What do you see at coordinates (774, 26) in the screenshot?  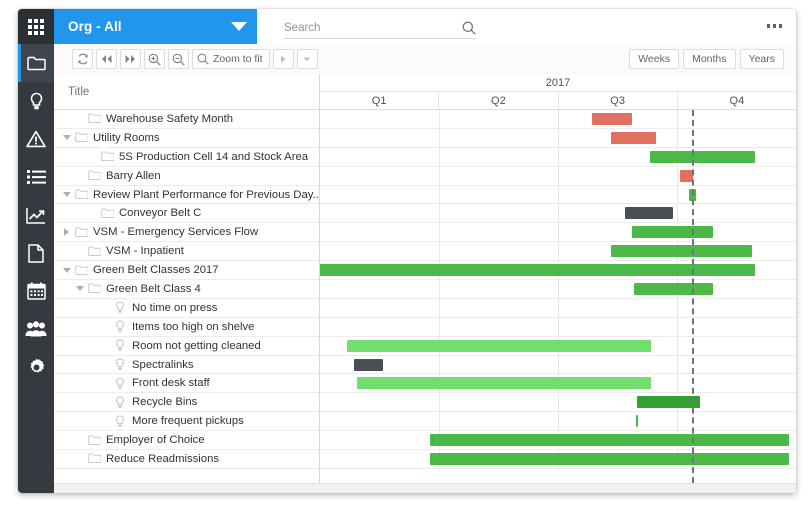 I see `more-horizontal-icon` at bounding box center [774, 26].